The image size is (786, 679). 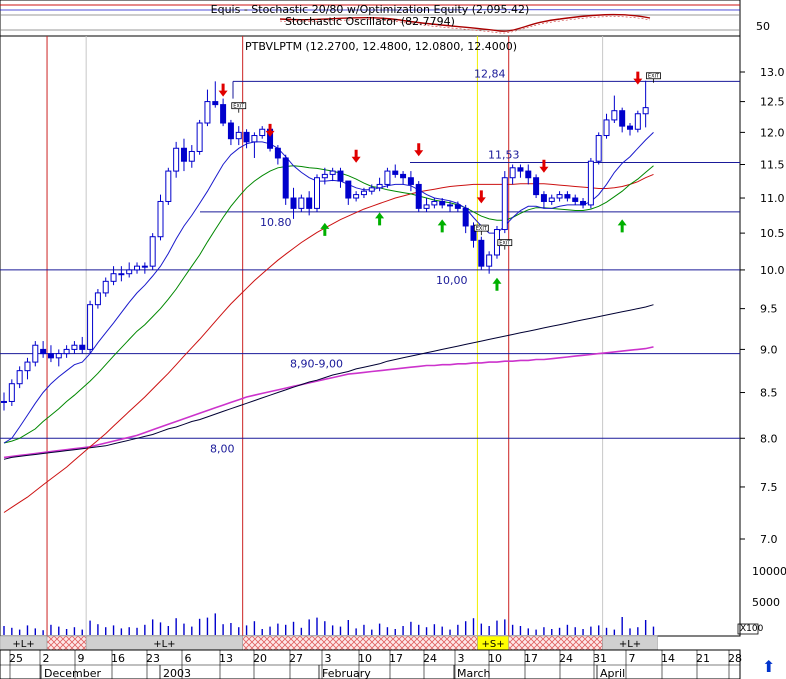 What do you see at coordinates (668, 658) in the screenshot?
I see `day-tick-label-19: 14` at bounding box center [668, 658].